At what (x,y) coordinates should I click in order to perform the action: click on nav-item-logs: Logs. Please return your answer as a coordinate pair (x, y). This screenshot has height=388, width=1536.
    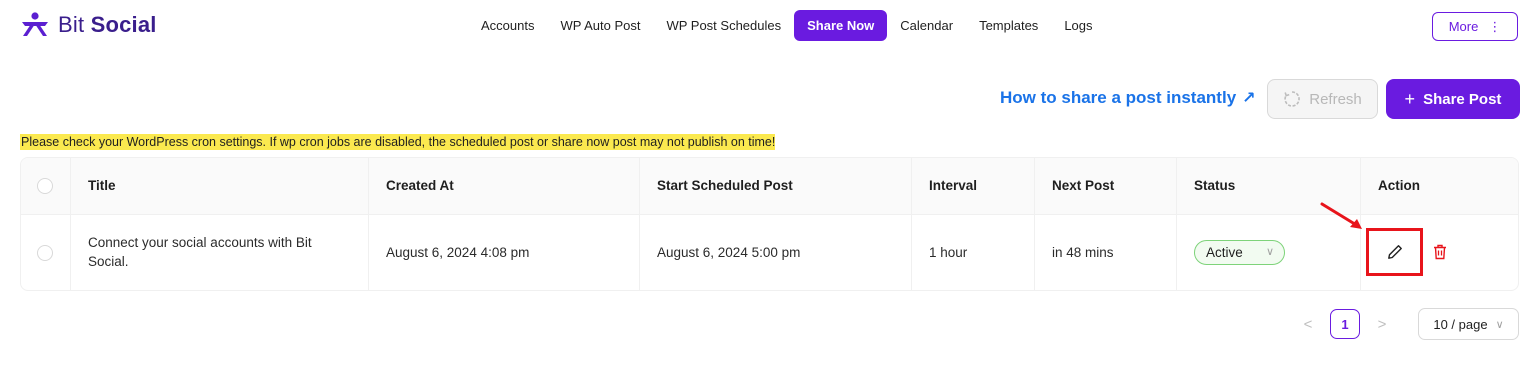
    Looking at the image, I should click on (1078, 25).